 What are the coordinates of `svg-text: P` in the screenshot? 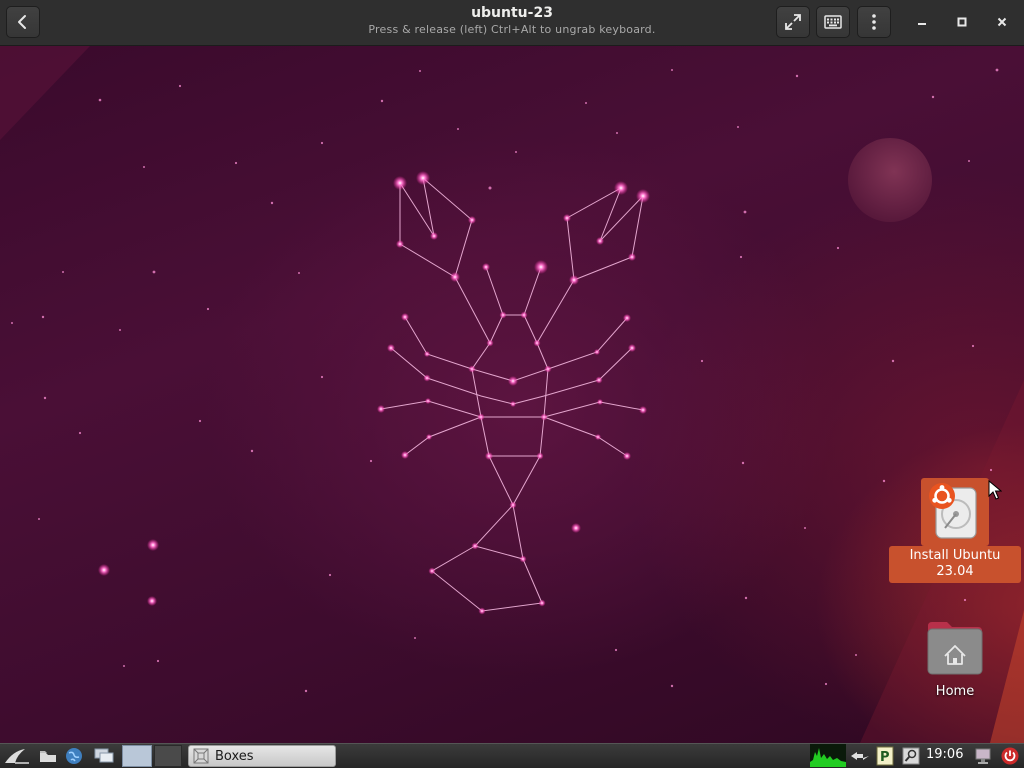 It's located at (885, 757).